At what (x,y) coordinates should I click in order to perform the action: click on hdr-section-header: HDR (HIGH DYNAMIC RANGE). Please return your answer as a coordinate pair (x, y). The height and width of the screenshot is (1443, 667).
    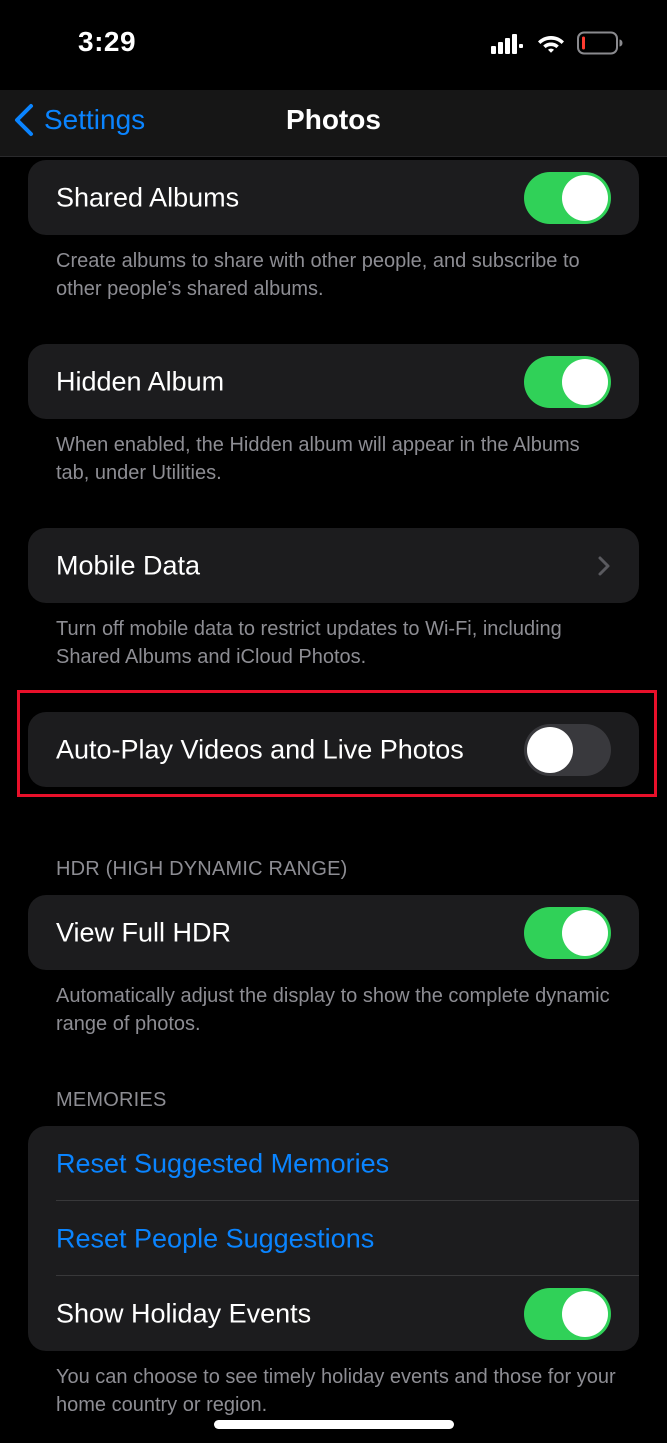
    Looking at the image, I should click on (202, 869).